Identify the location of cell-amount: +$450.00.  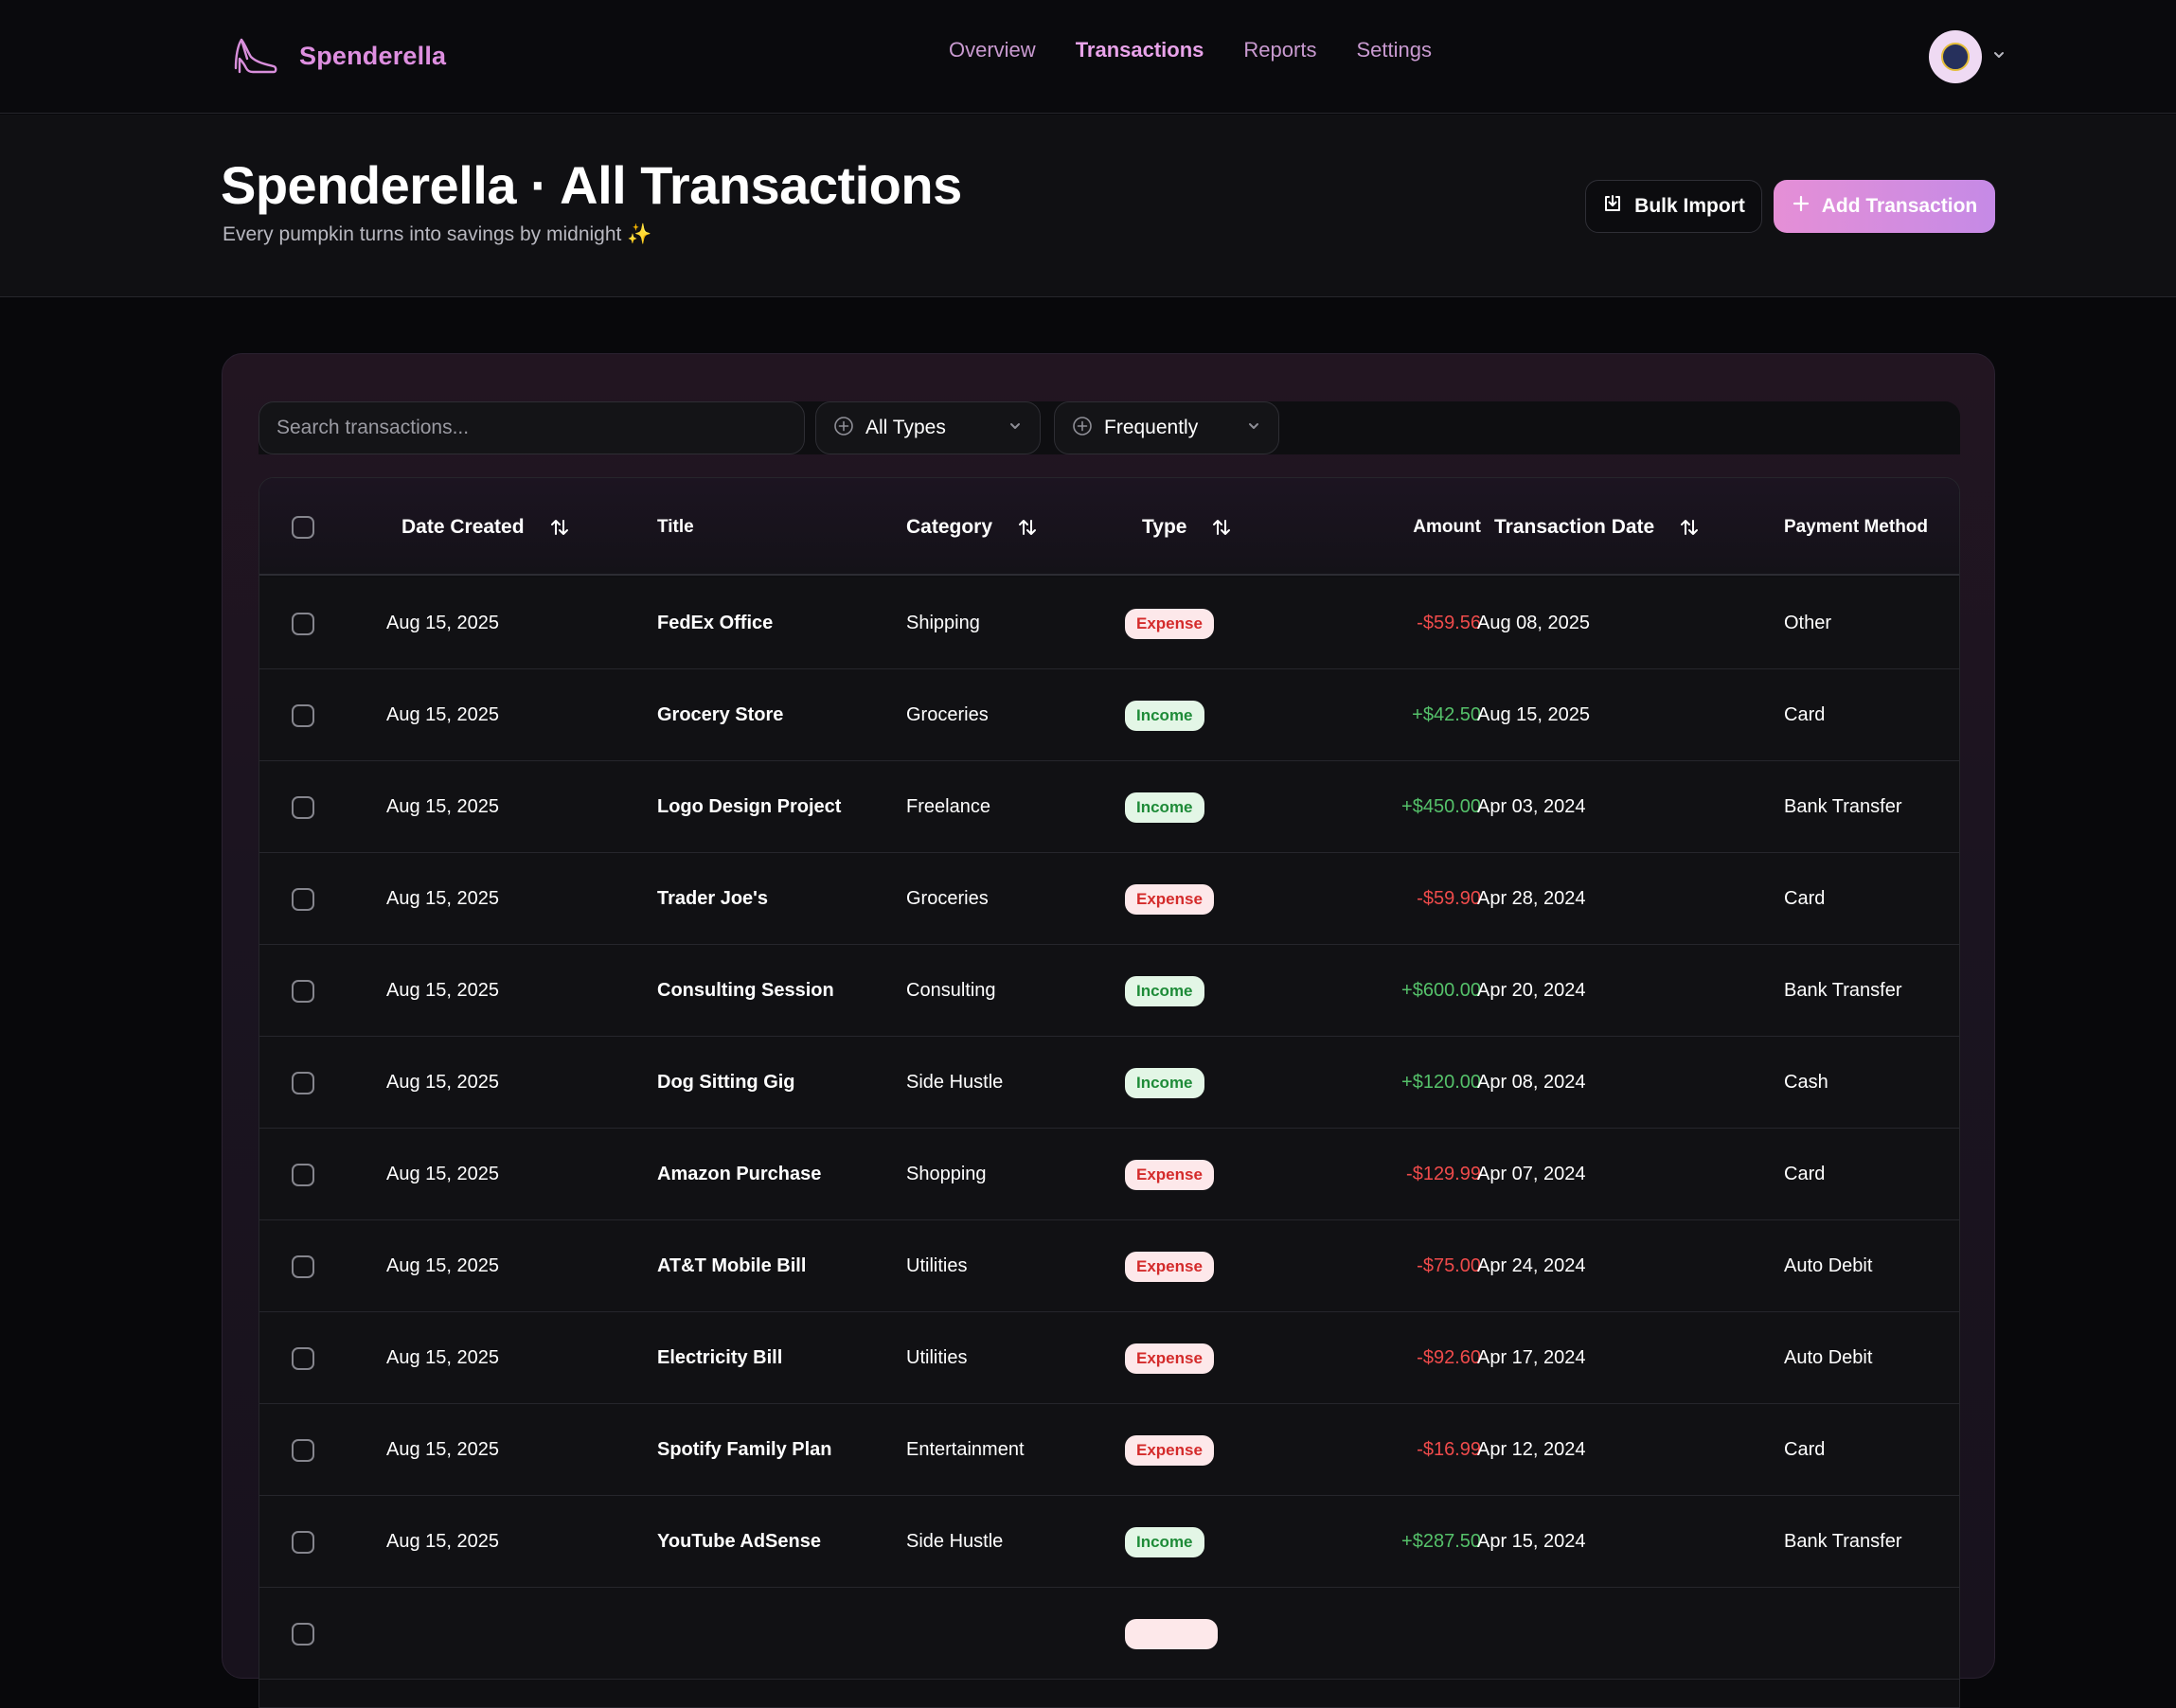
(1441, 806).